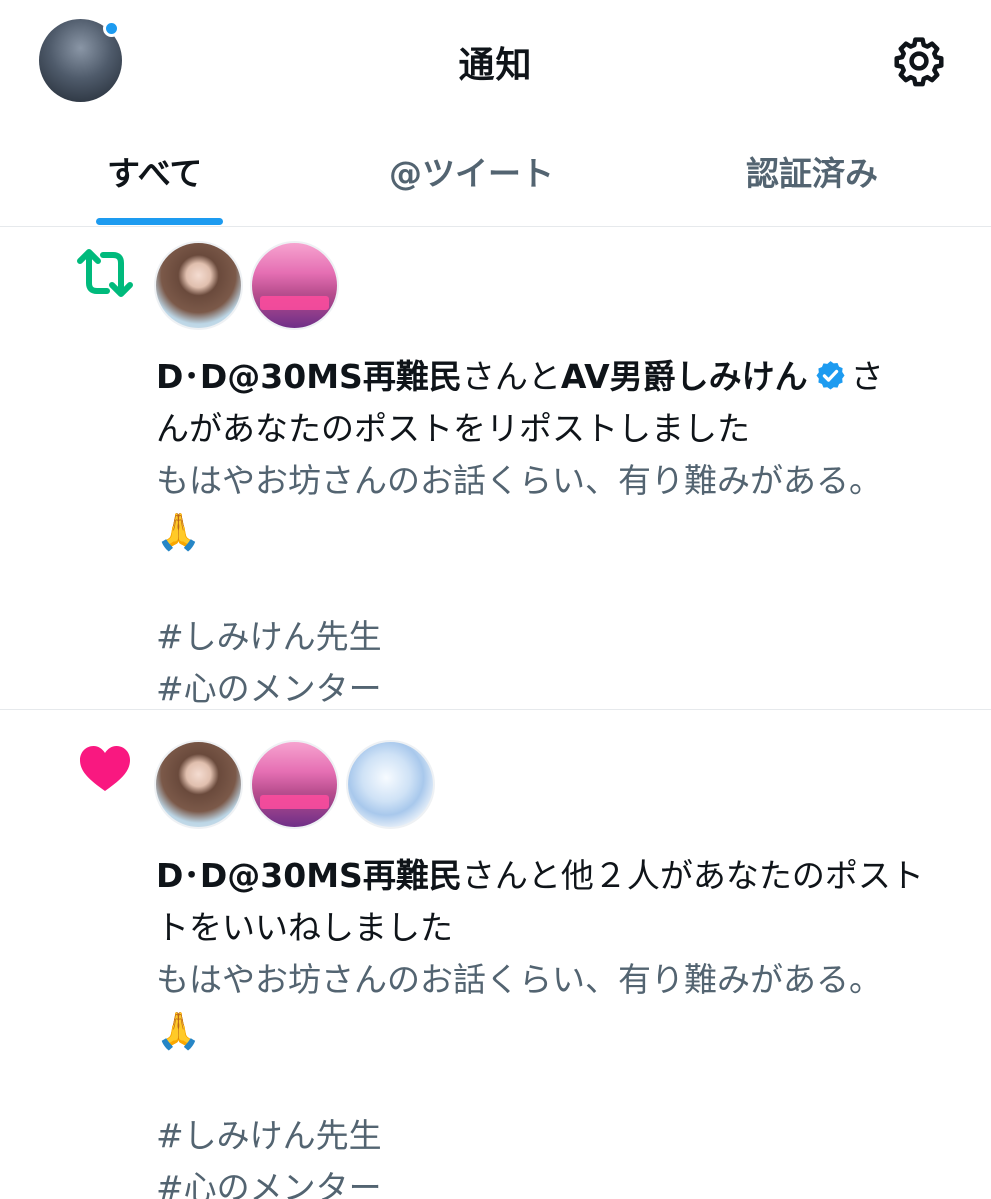 Image resolution: width=991 pixels, height=1199 pixels. I want to click on action-text: ト, so click(172, 927).